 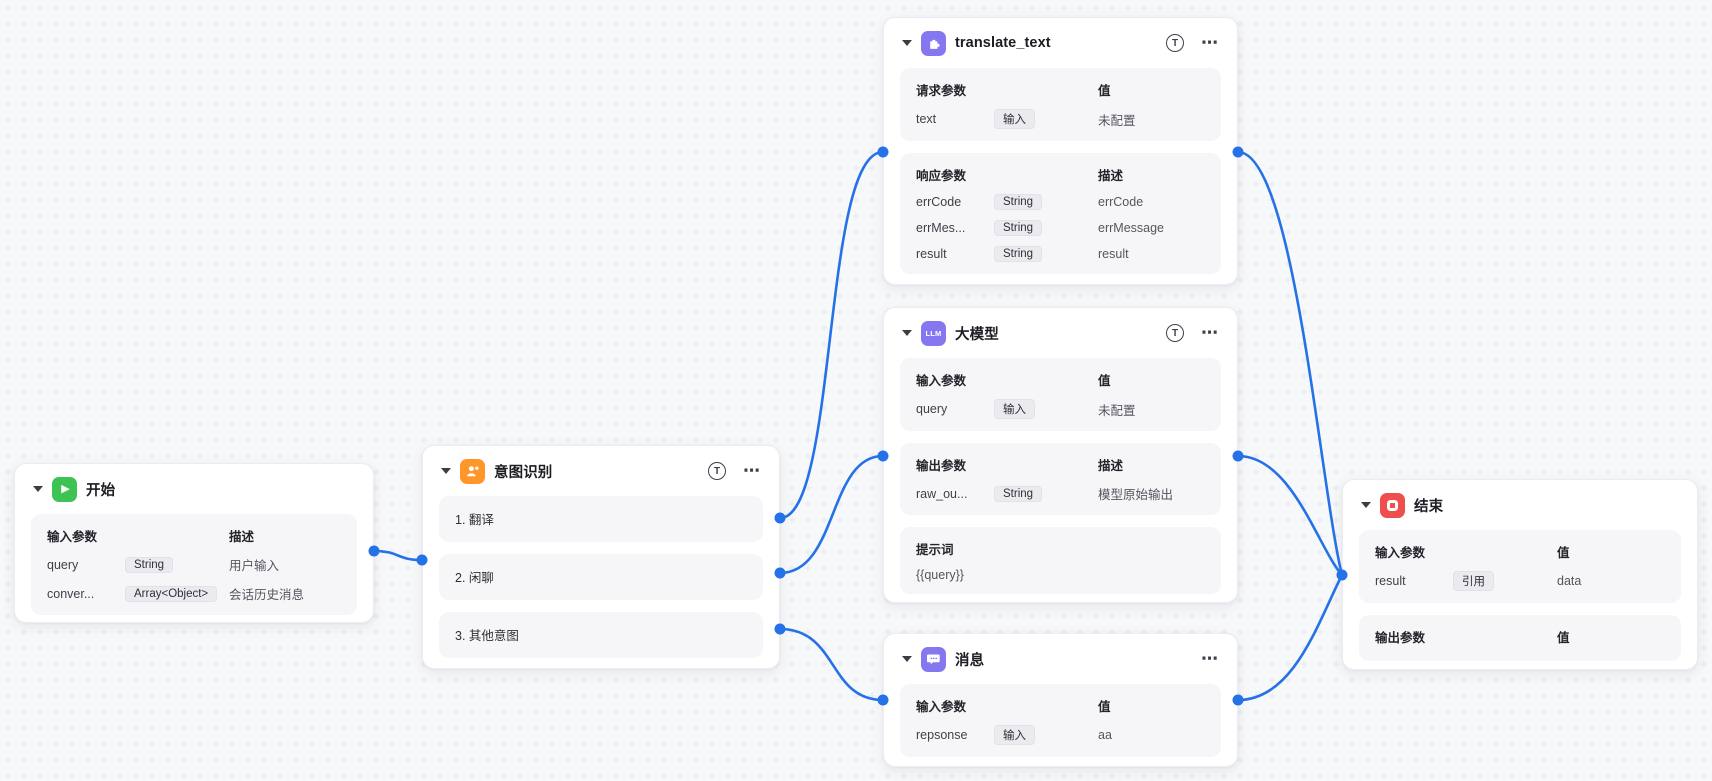 I want to click on node-translate-header: translate_text T ⋯, so click(x=1060, y=43).